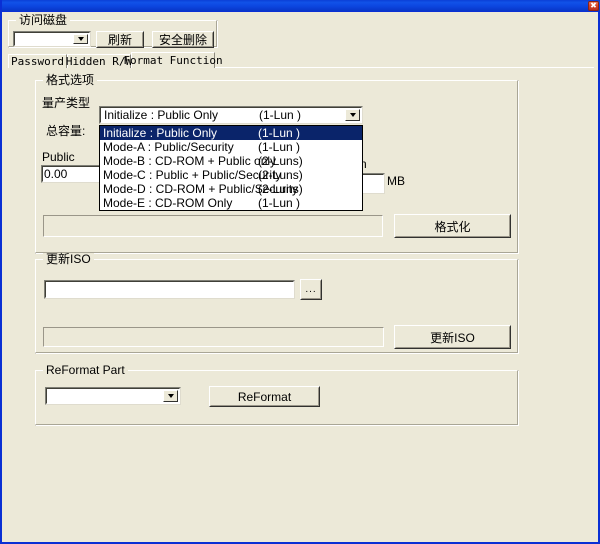  I want to click on unit-label-mb: MB, so click(396, 181).